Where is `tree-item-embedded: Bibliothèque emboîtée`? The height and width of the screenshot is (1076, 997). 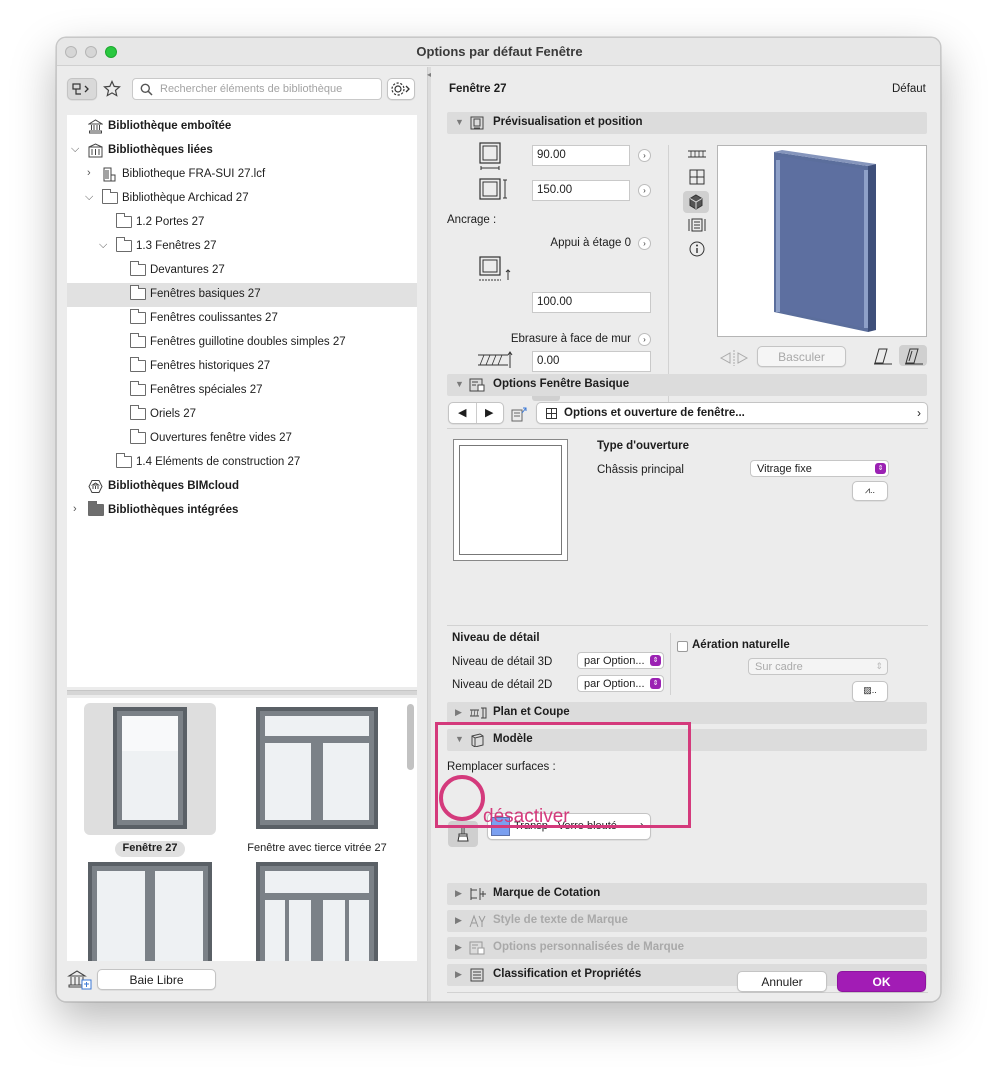 tree-item-embedded: Bibliothèque emboîtée is located at coordinates (242, 127).